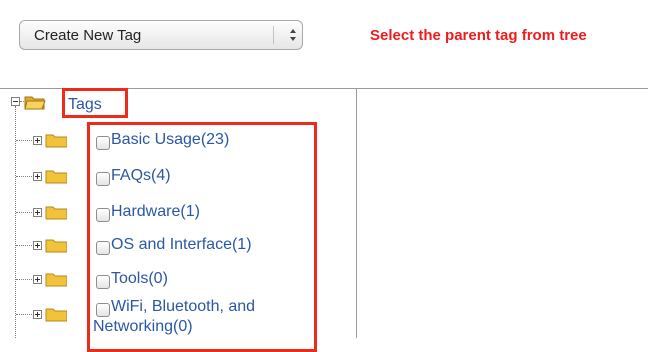  I want to click on stepper-icon, so click(293, 35).